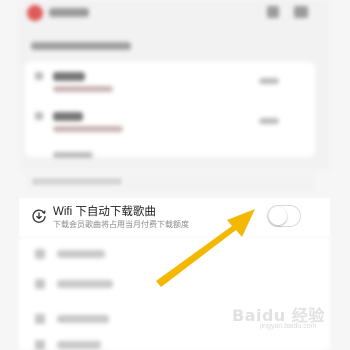 Image resolution: width=350 pixels, height=350 pixels. Describe the element at coordinates (288, 326) in the screenshot. I see `watermark-url: jingyan.baidu.com` at that location.